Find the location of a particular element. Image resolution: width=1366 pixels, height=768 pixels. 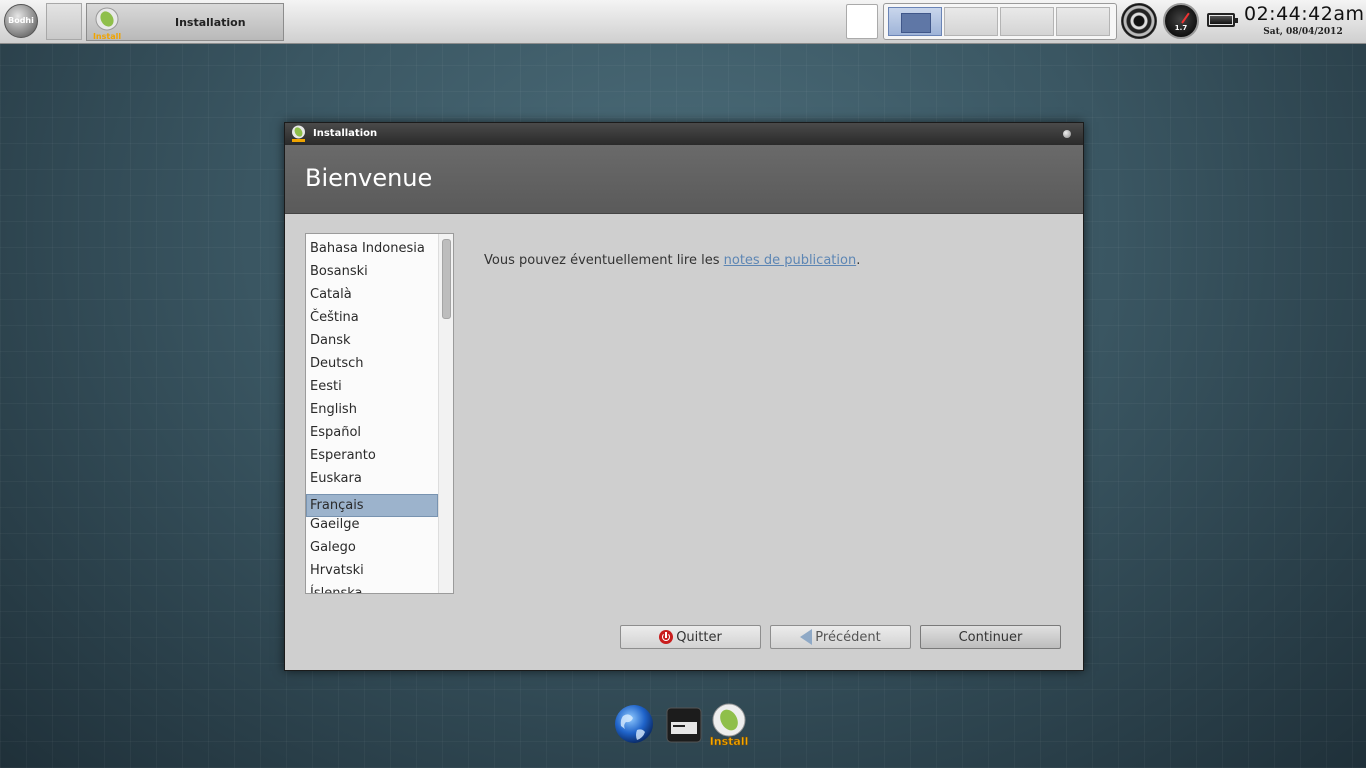

language-item: Català is located at coordinates (372, 298).